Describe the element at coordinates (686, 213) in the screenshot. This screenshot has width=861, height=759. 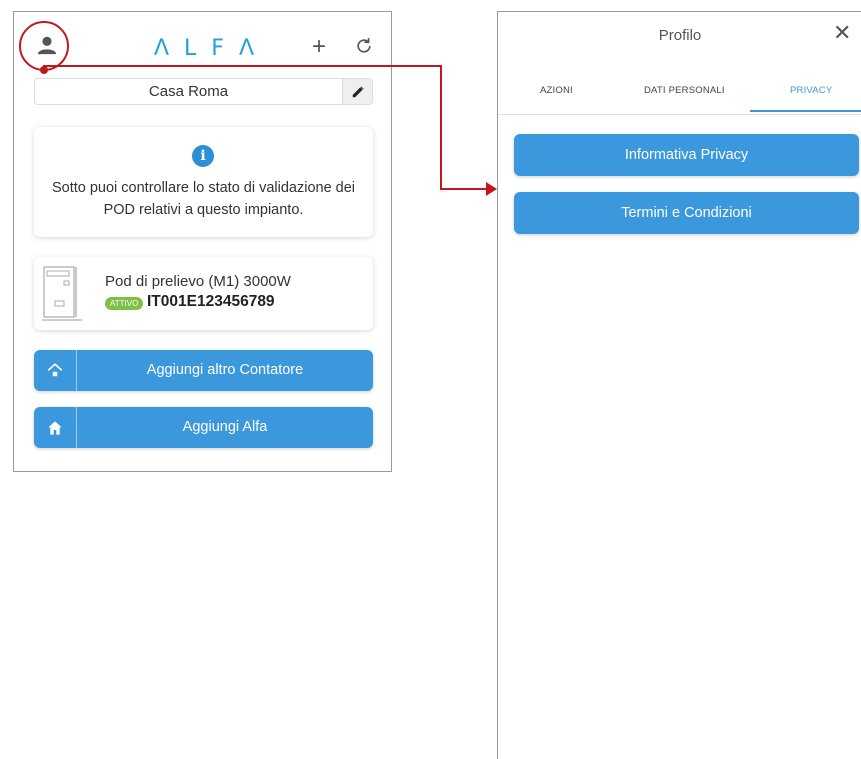
I see `terms-button: Termini e Condizioni` at that location.